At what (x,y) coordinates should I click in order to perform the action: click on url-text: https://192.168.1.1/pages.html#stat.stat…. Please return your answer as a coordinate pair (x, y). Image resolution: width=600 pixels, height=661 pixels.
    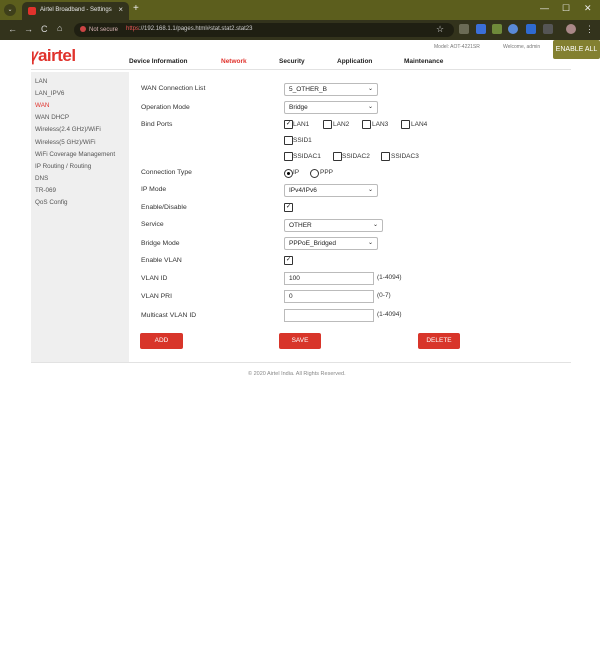
    Looking at the image, I should click on (189, 29).